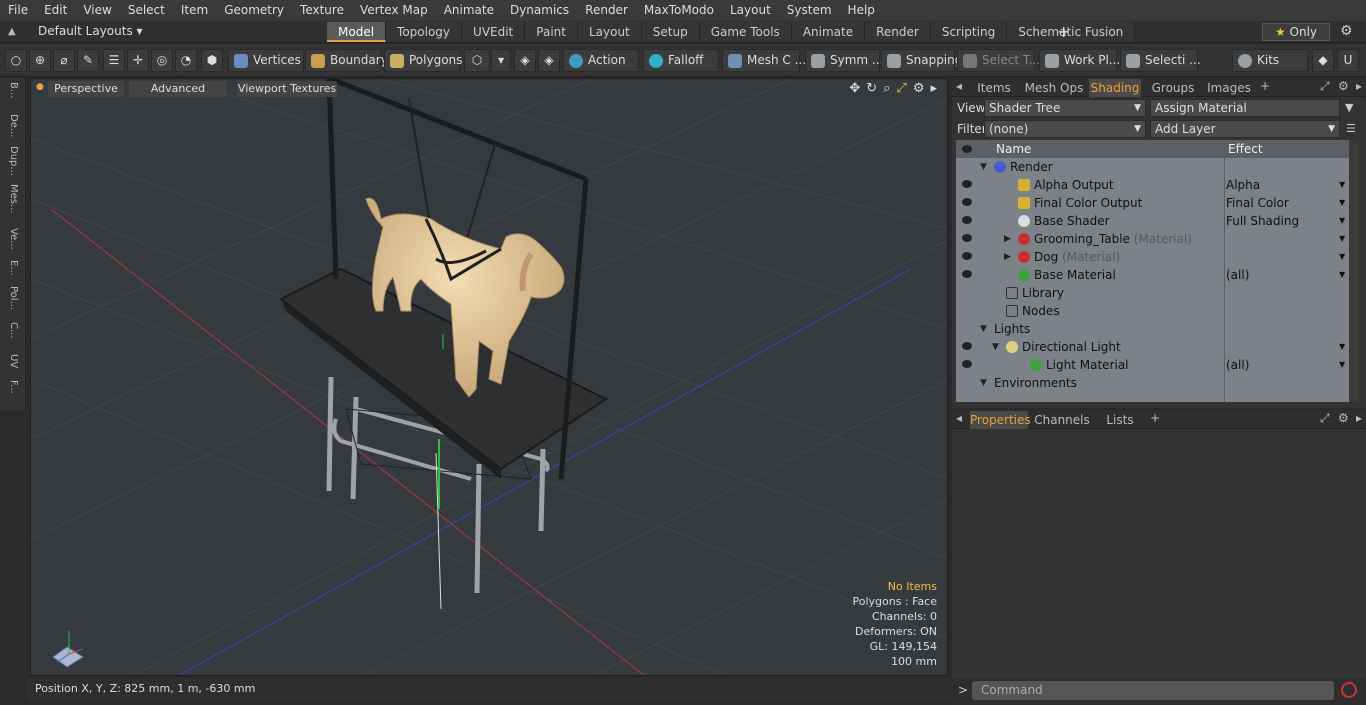 This screenshot has width=1366, height=705. Describe the element at coordinates (670, 32) in the screenshot. I see `tab-setup: Setup` at that location.